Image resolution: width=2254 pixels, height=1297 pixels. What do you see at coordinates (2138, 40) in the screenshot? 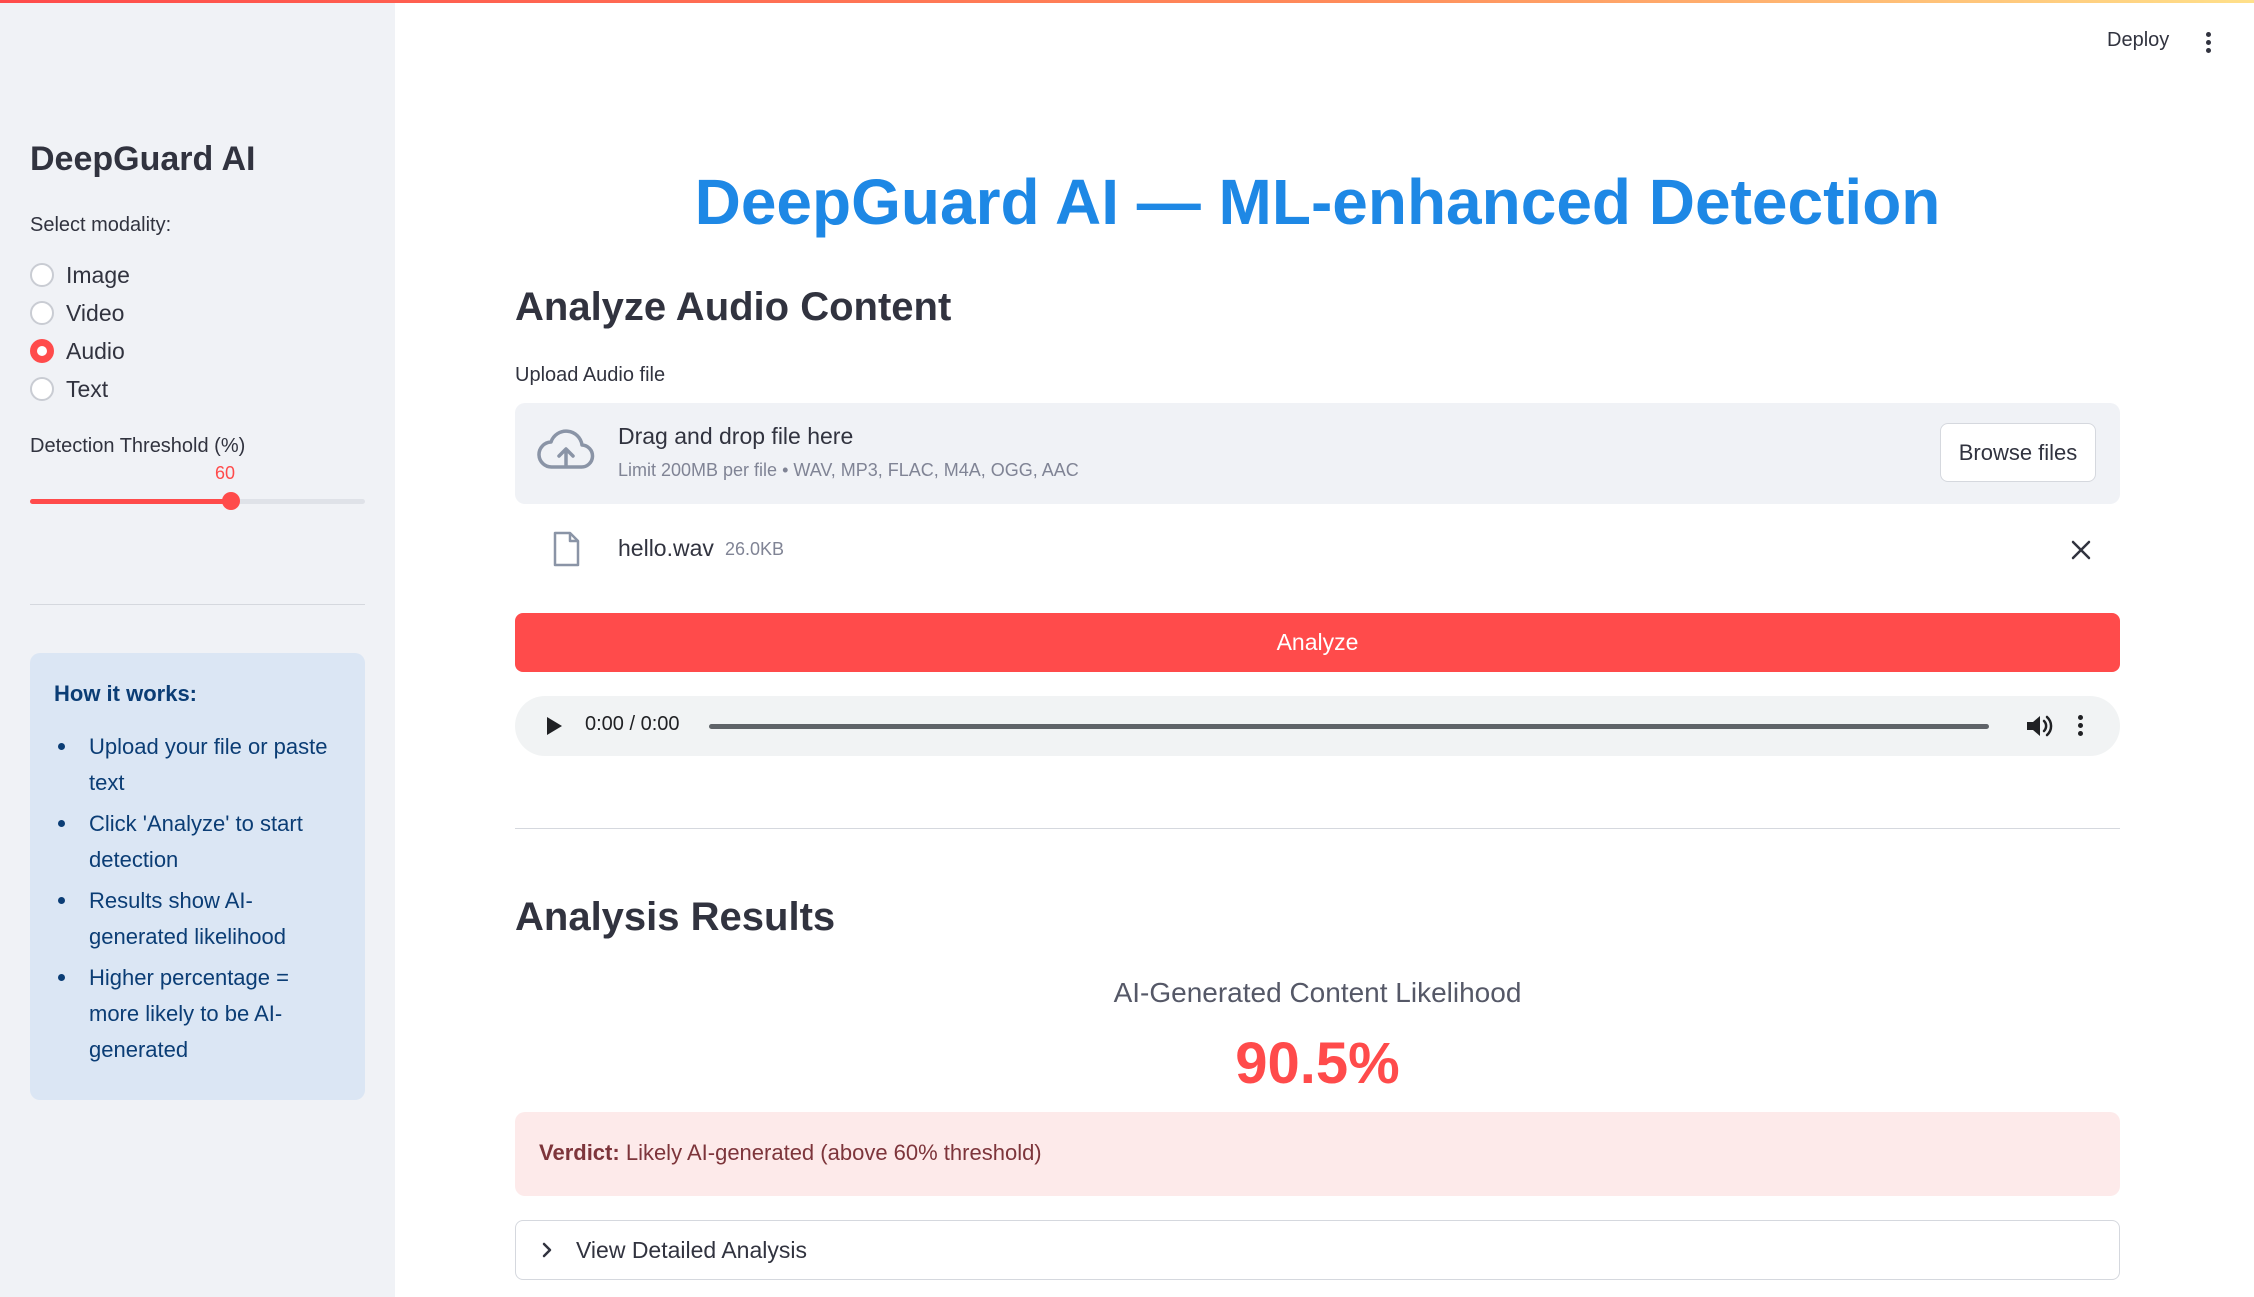
I see `deploy-button: Deploy` at bounding box center [2138, 40].